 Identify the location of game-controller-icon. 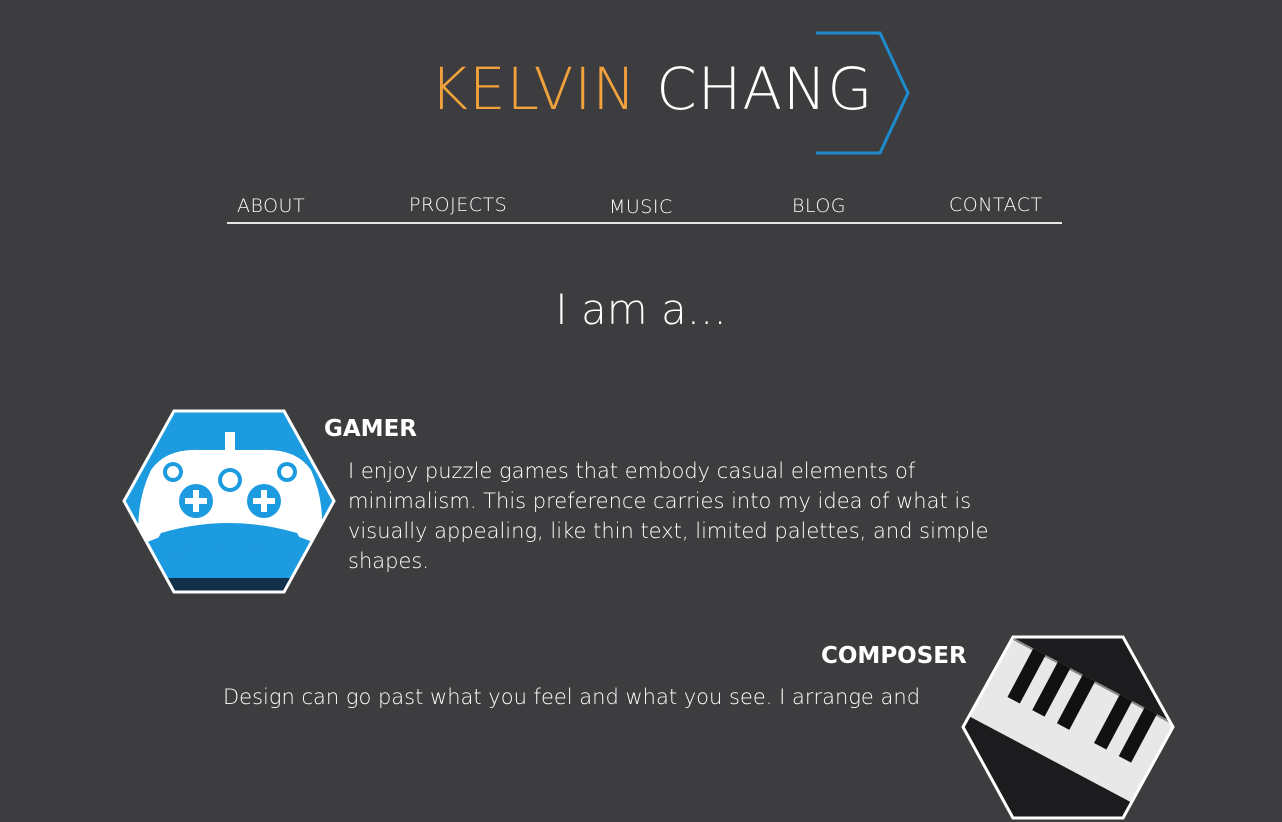
(229, 501).